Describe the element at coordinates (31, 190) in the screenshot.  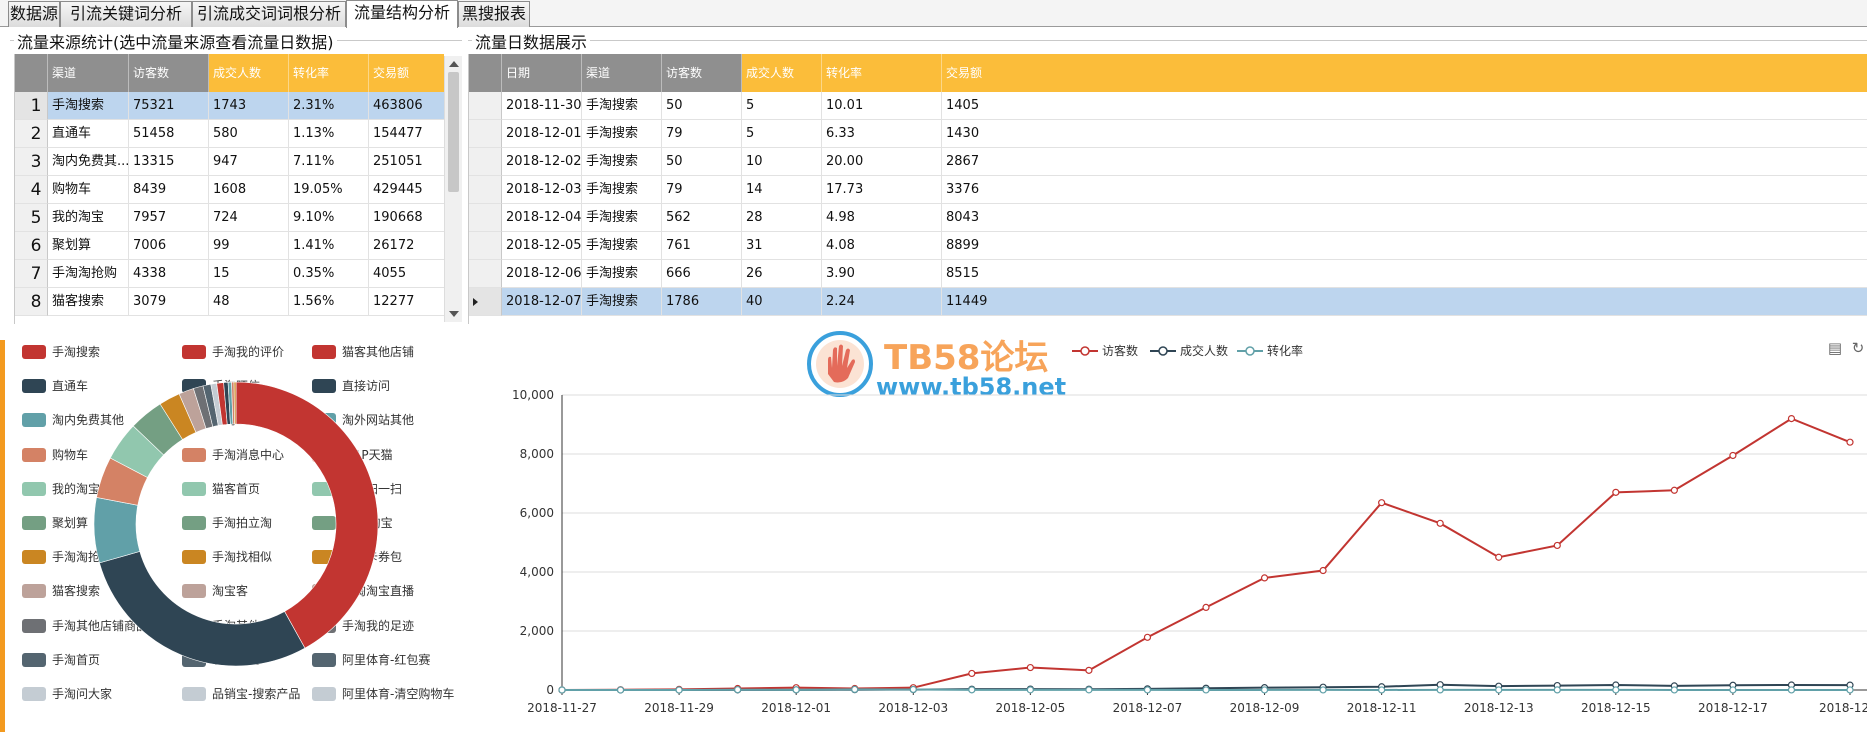
I see `row-number: 4` at that location.